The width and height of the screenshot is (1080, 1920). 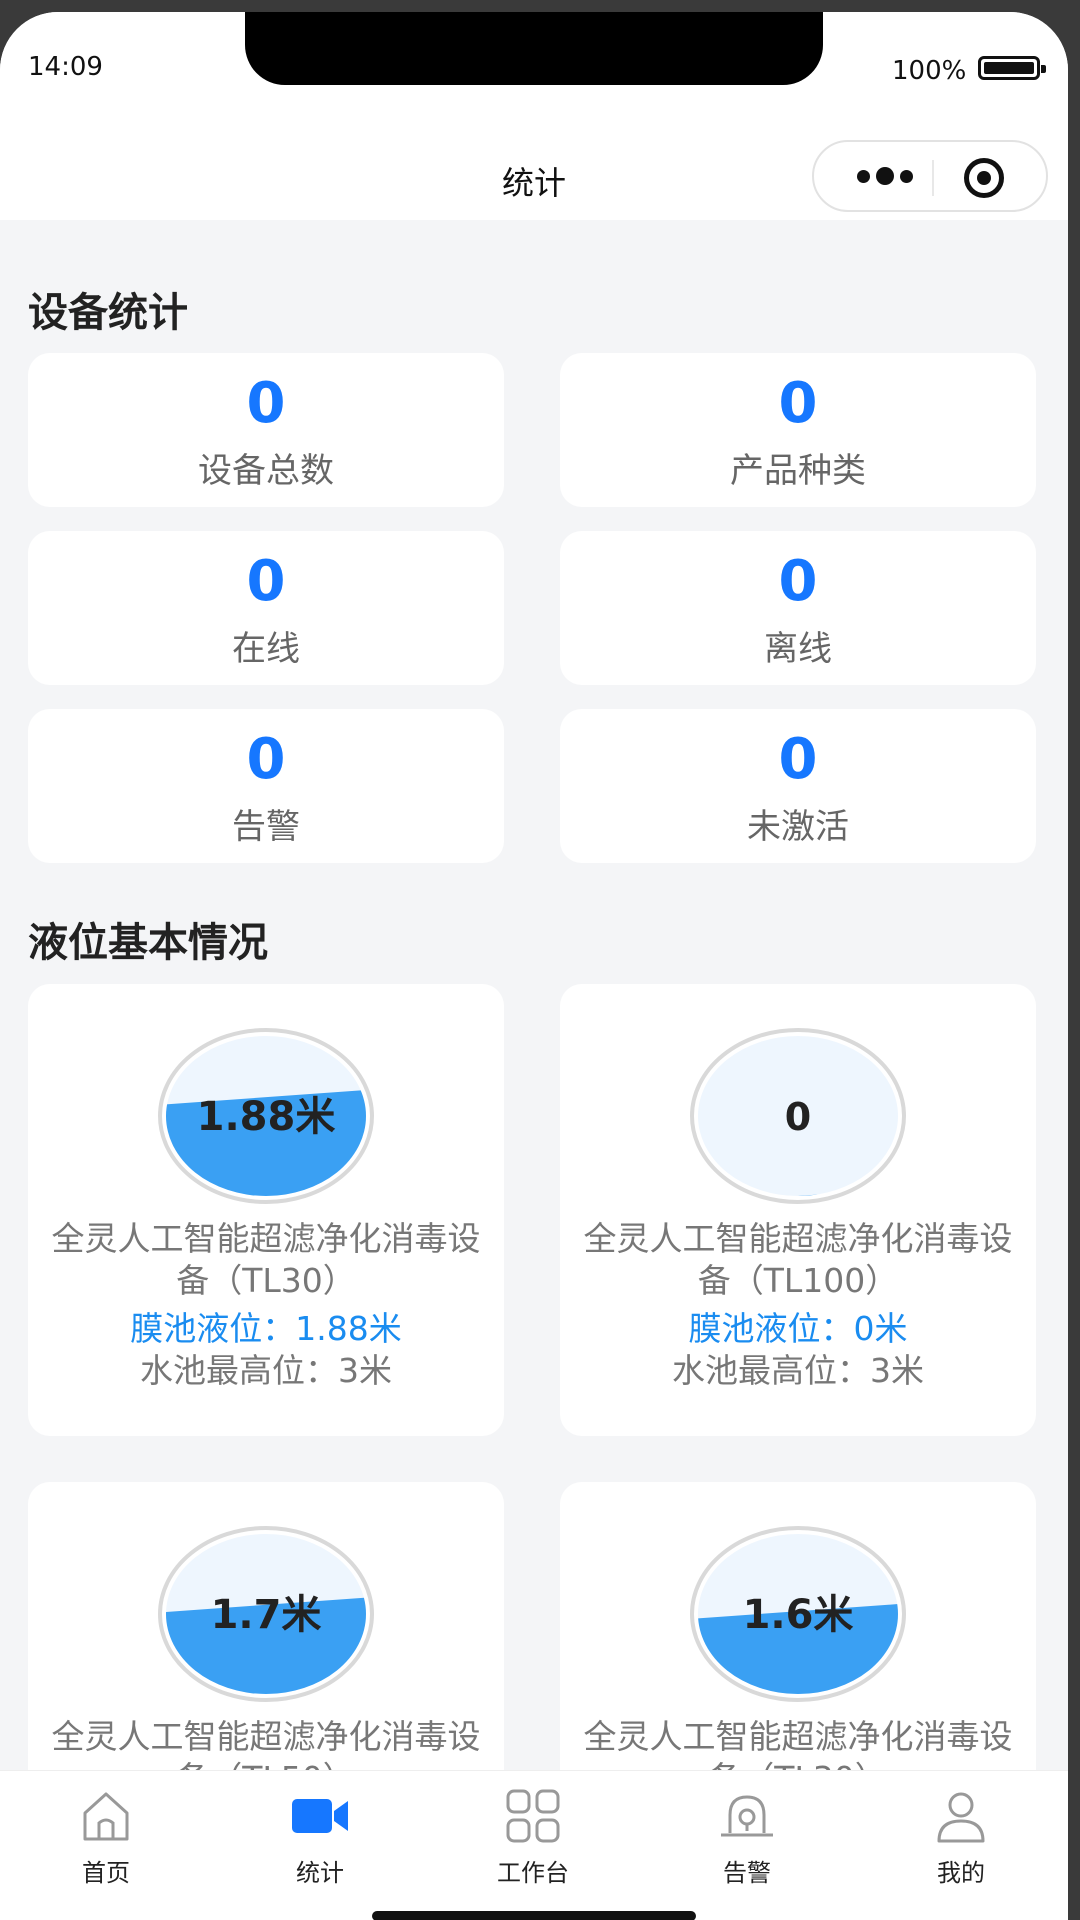 I want to click on level-section-title: 液位基本情况, so click(x=148, y=943).